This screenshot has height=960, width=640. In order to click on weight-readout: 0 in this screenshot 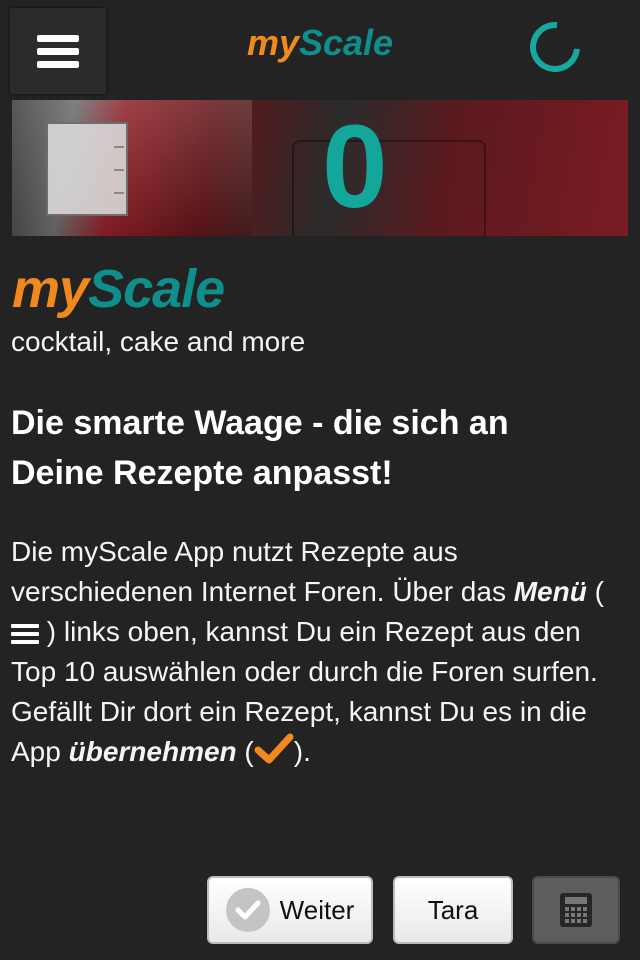, I will do `click(355, 167)`.